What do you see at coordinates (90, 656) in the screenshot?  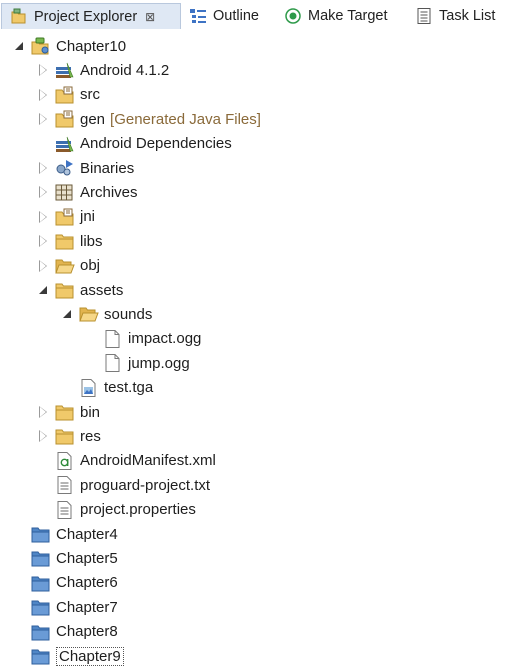 I see `tree-item-label: Chapter9` at bounding box center [90, 656].